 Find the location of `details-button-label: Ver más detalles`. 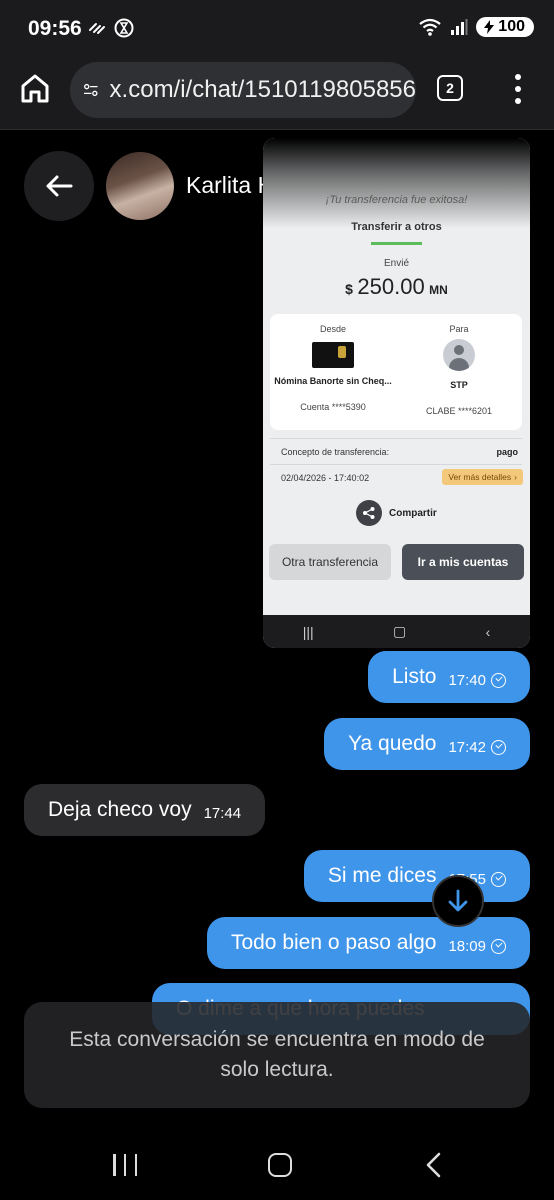

details-button-label: Ver más detalles is located at coordinates (480, 477).